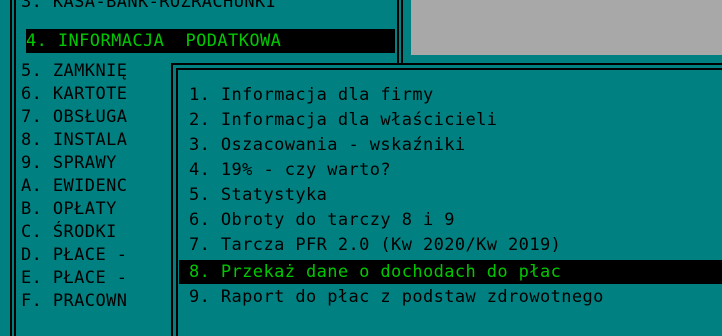 The image size is (722, 336). What do you see at coordinates (322, 220) in the screenshot?
I see `submenu-item-obroty-tarczy: 6. Obroty do tarczy 8 i 9` at bounding box center [322, 220].